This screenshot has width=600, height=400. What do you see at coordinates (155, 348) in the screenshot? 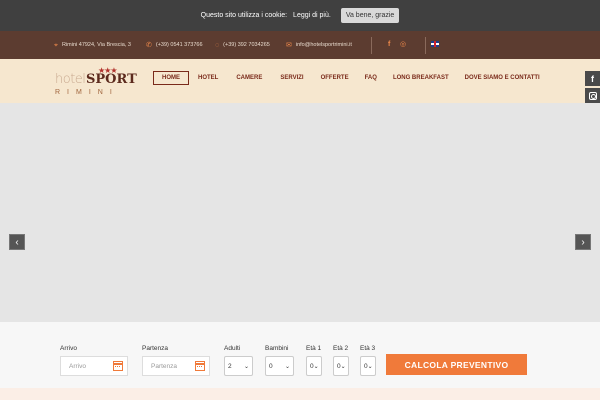
I see `departure-label: Partenza` at bounding box center [155, 348].